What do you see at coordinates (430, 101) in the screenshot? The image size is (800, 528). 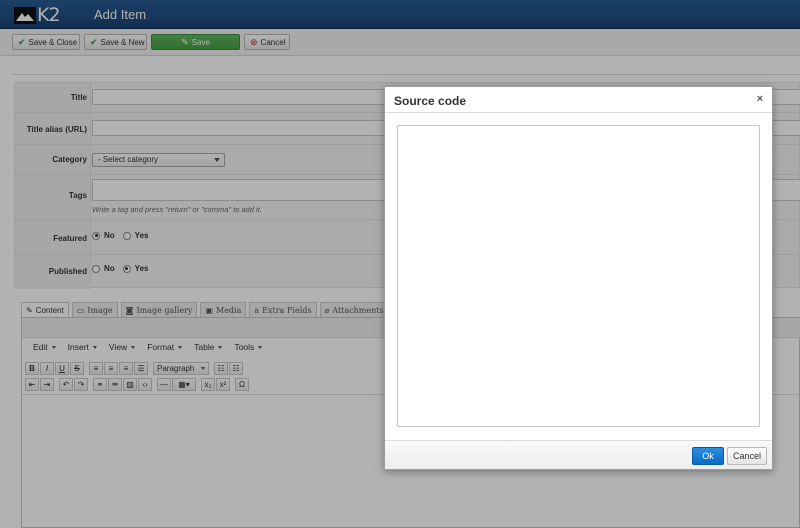 I see `dialog-title: Source code` at bounding box center [430, 101].